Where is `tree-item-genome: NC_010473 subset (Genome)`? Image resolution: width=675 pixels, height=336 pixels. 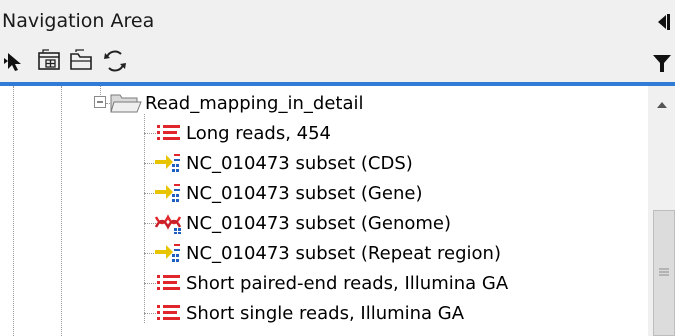 tree-item-genome: NC_010473 subset (Genome) is located at coordinates (302, 223).